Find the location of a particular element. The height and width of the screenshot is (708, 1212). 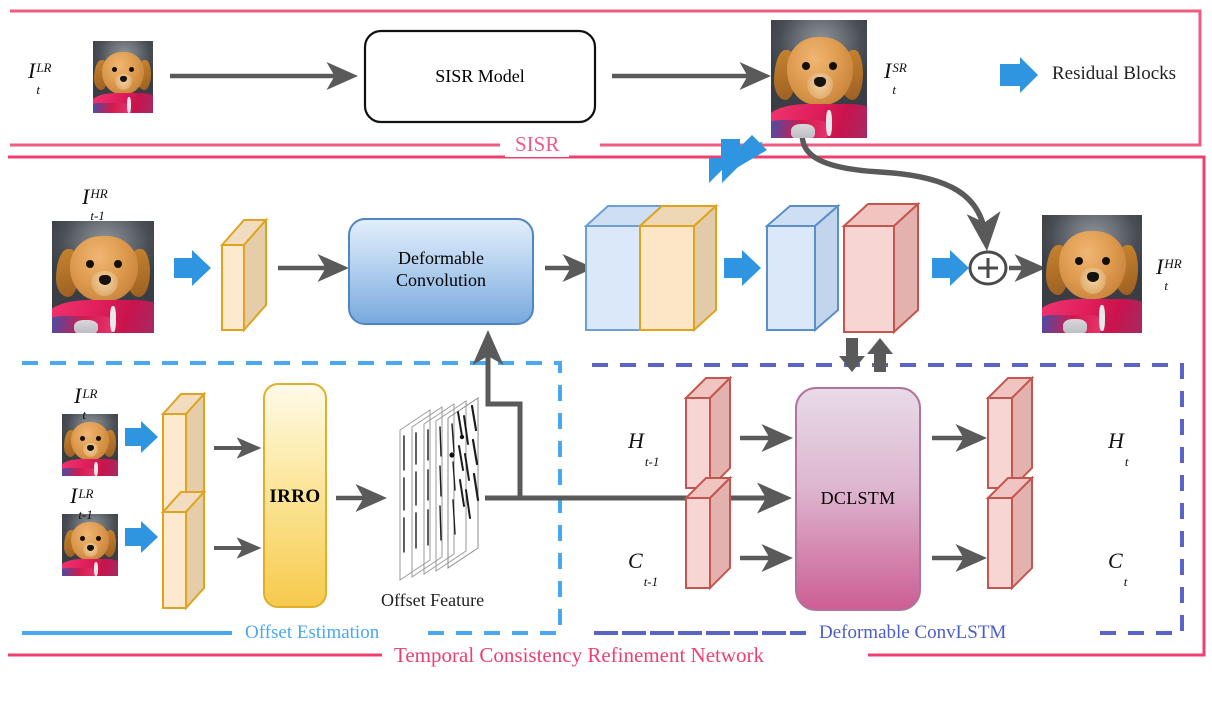

sisr-frame-label: SISR is located at coordinates (537, 144).